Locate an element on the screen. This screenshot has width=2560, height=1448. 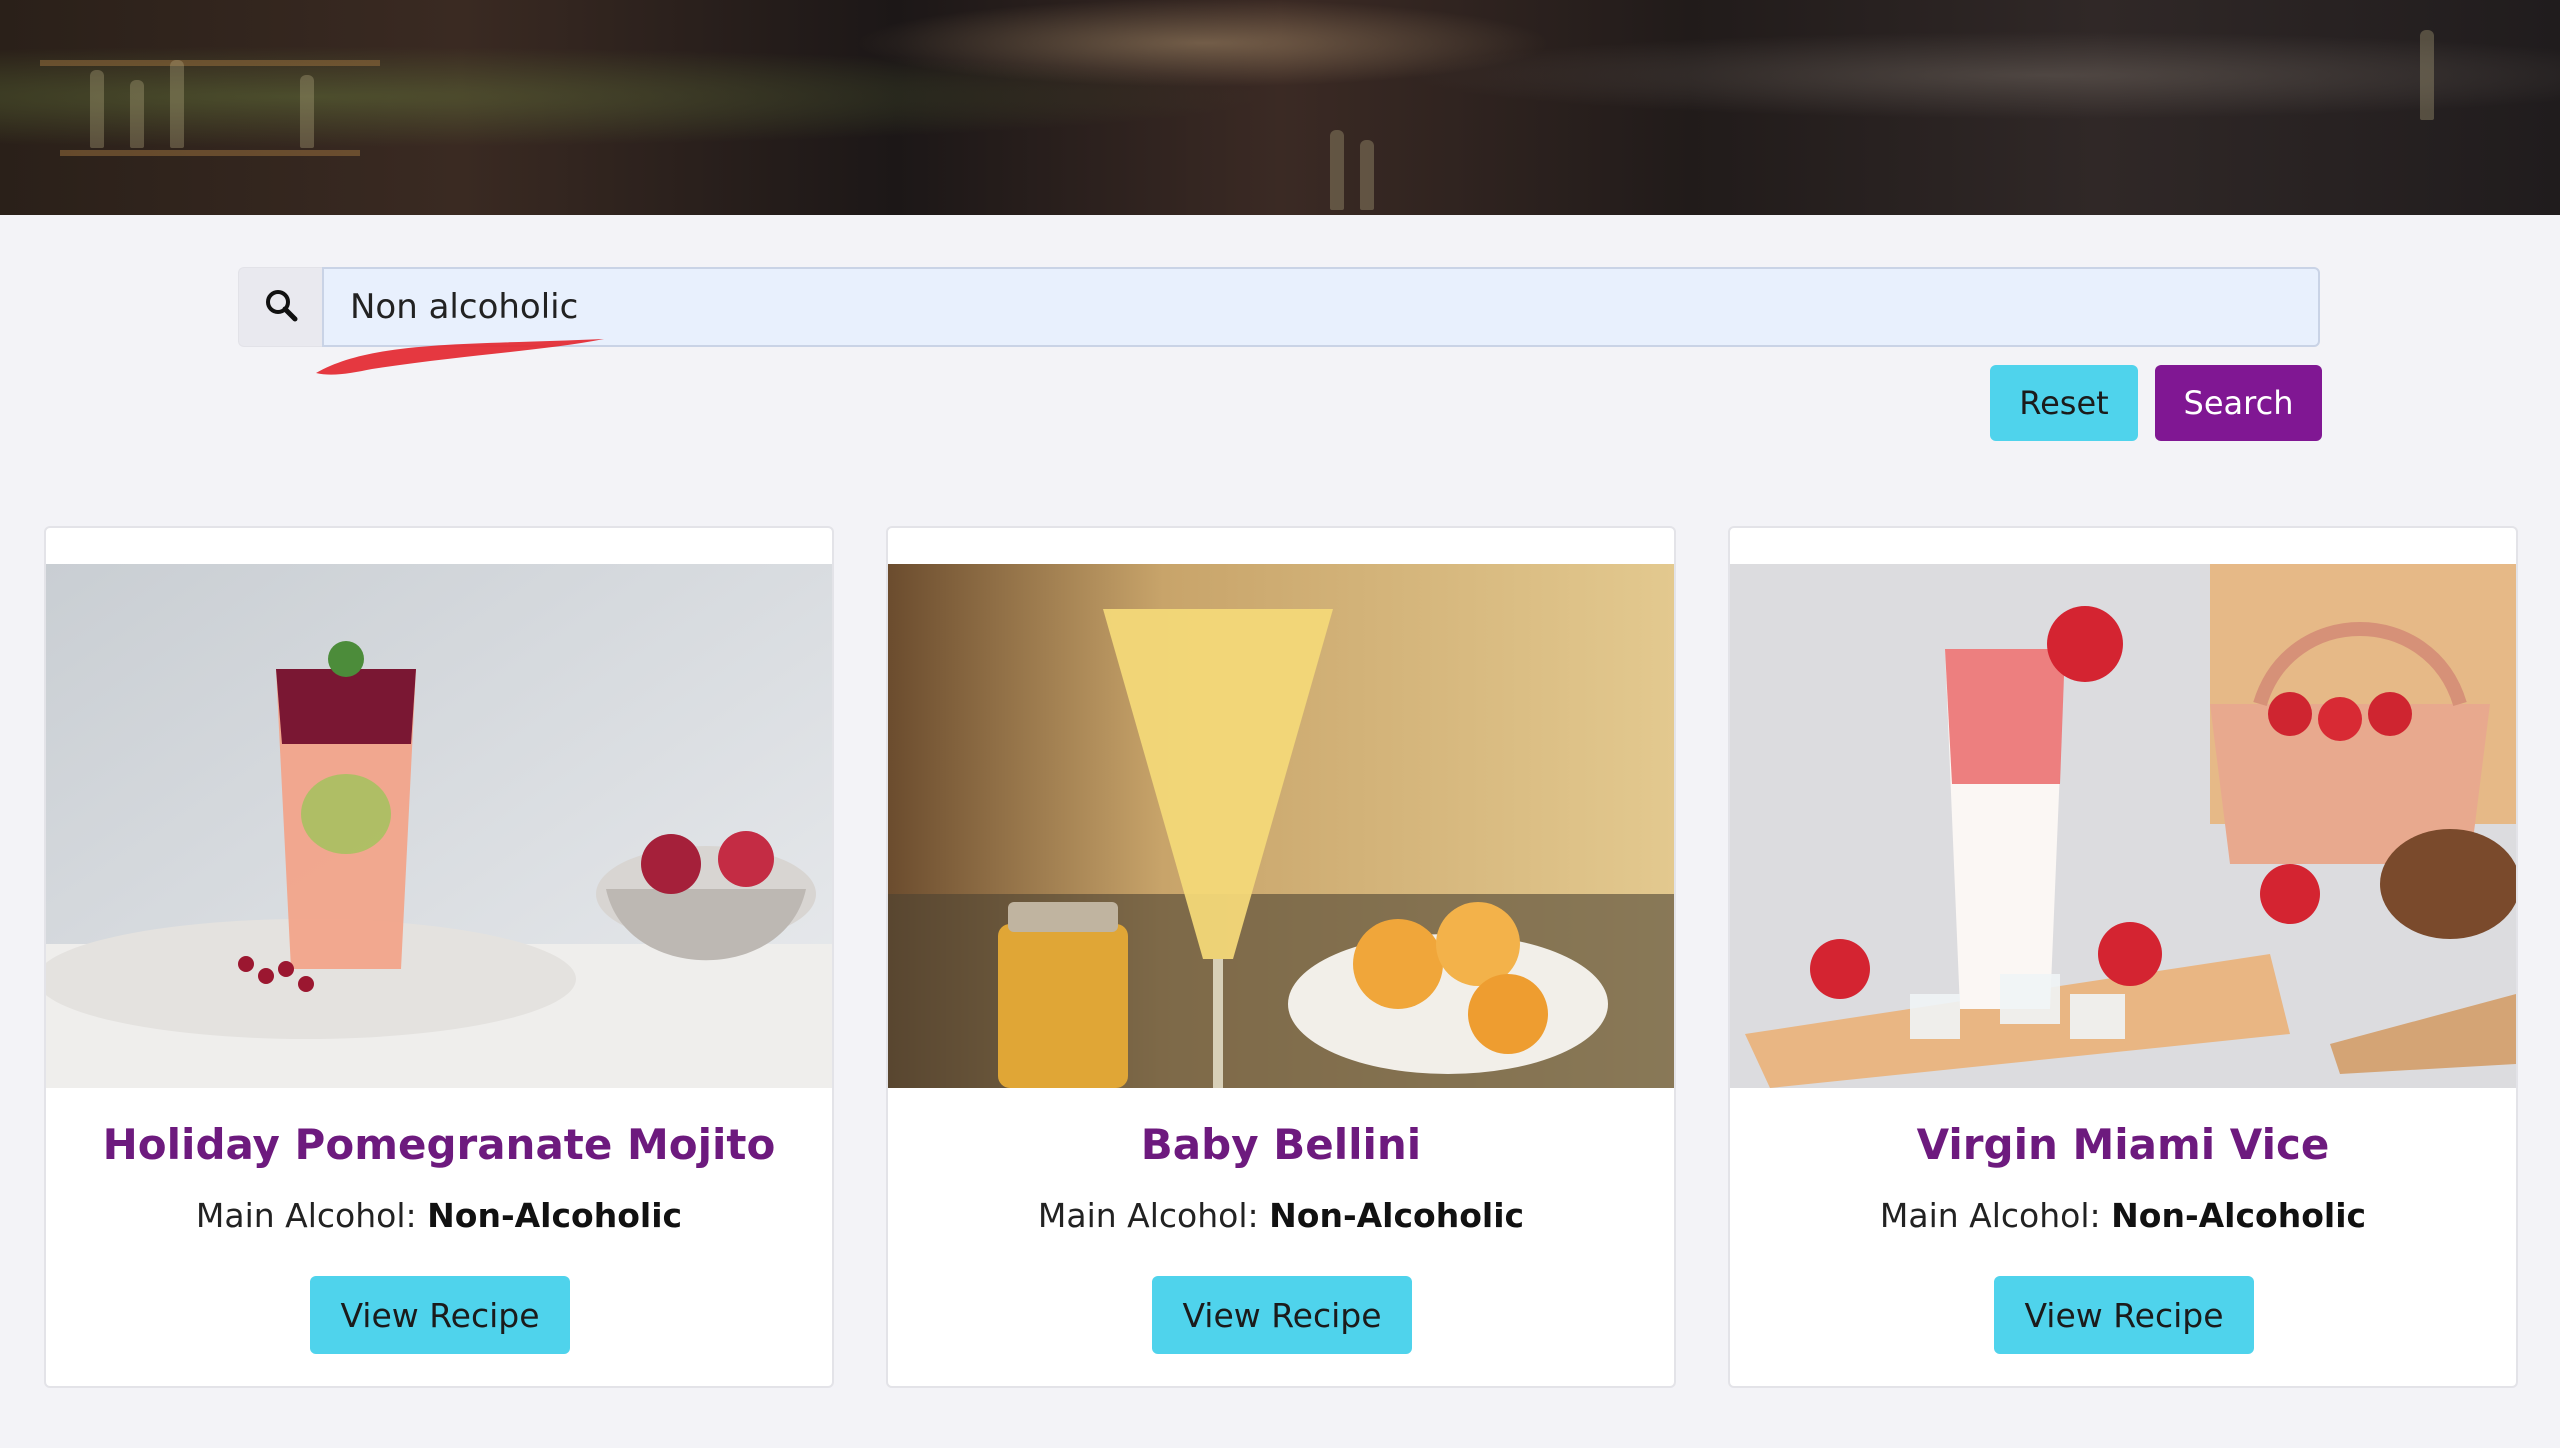
search-icon is located at coordinates (281, 307).